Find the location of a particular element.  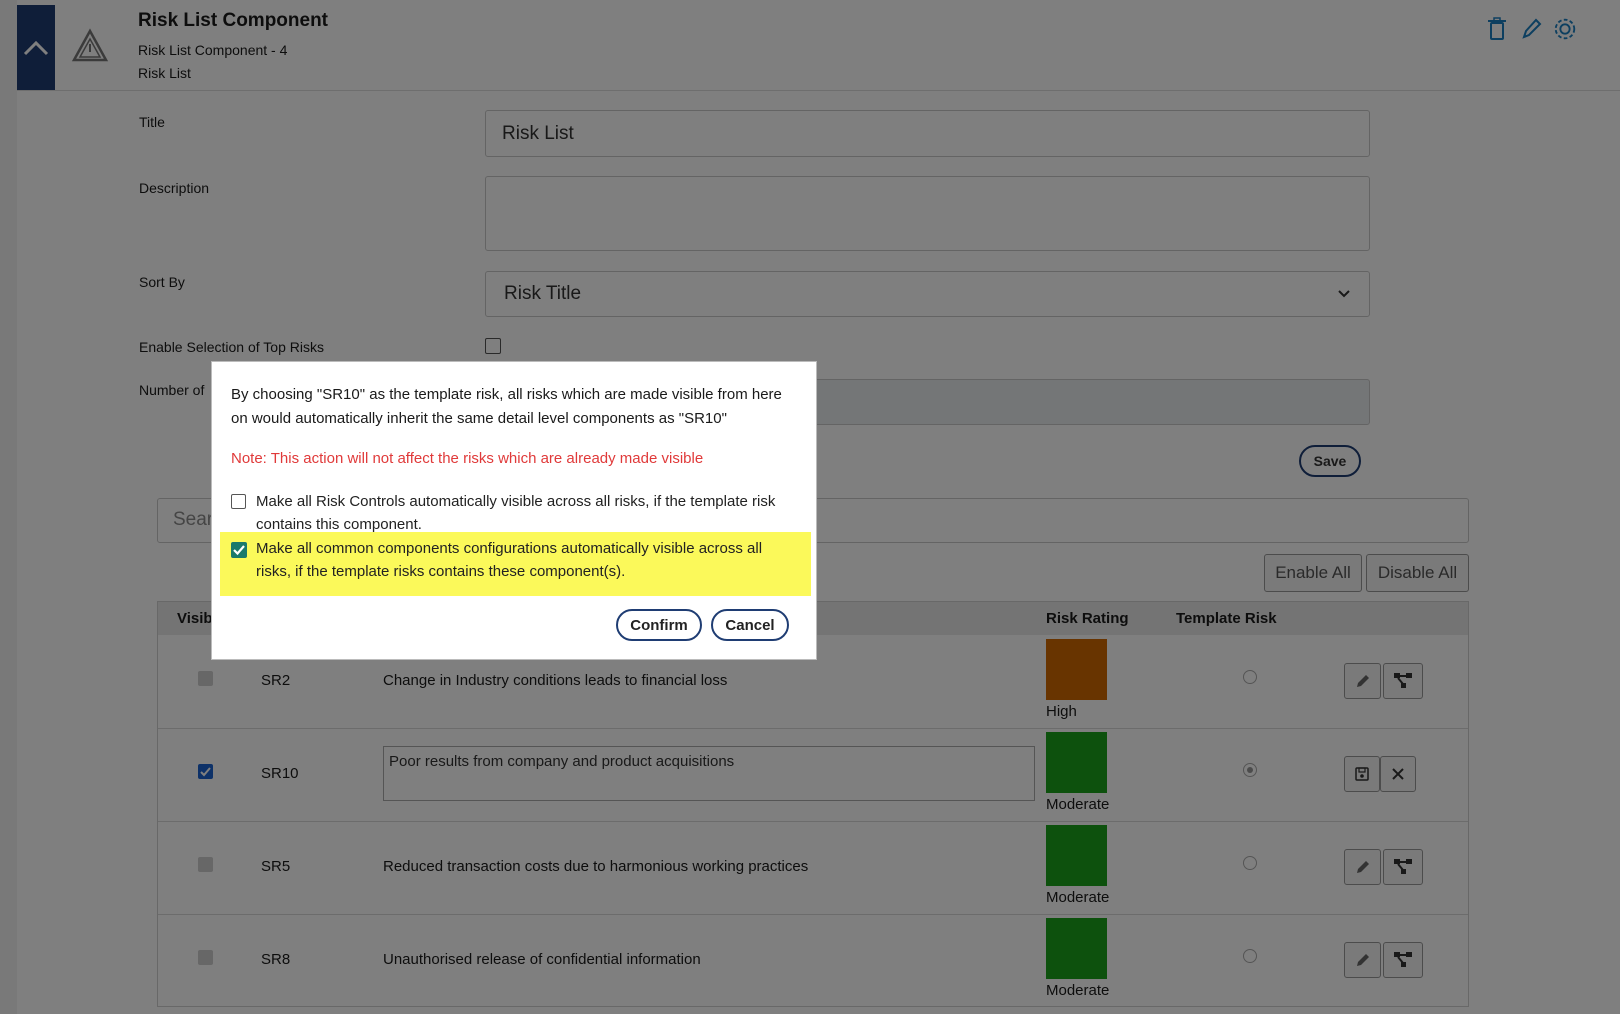

cancel-button: Cancel is located at coordinates (750, 625).